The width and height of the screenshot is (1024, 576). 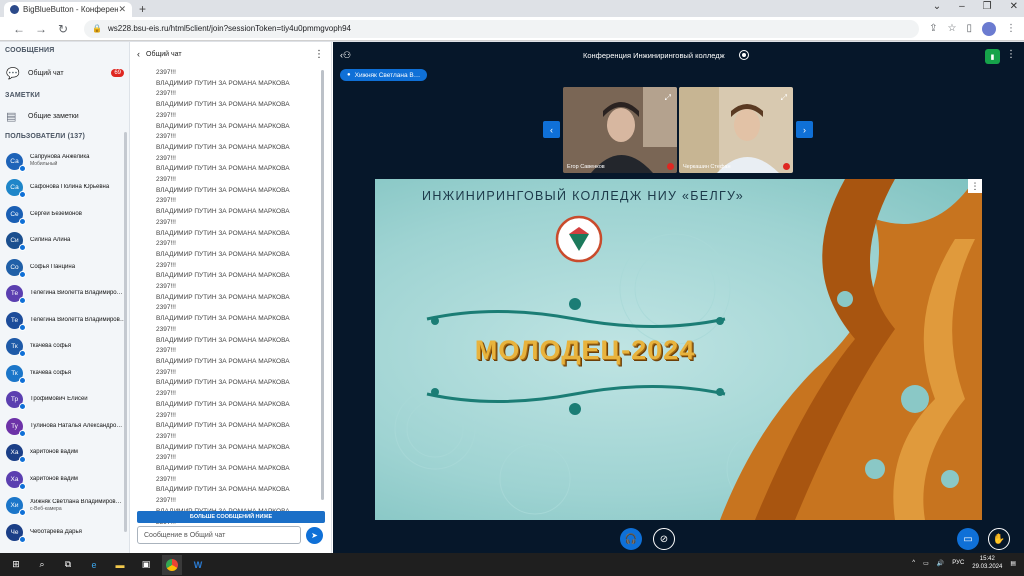 I want to click on tray-chevron-icon: ^, so click(x=913, y=563).